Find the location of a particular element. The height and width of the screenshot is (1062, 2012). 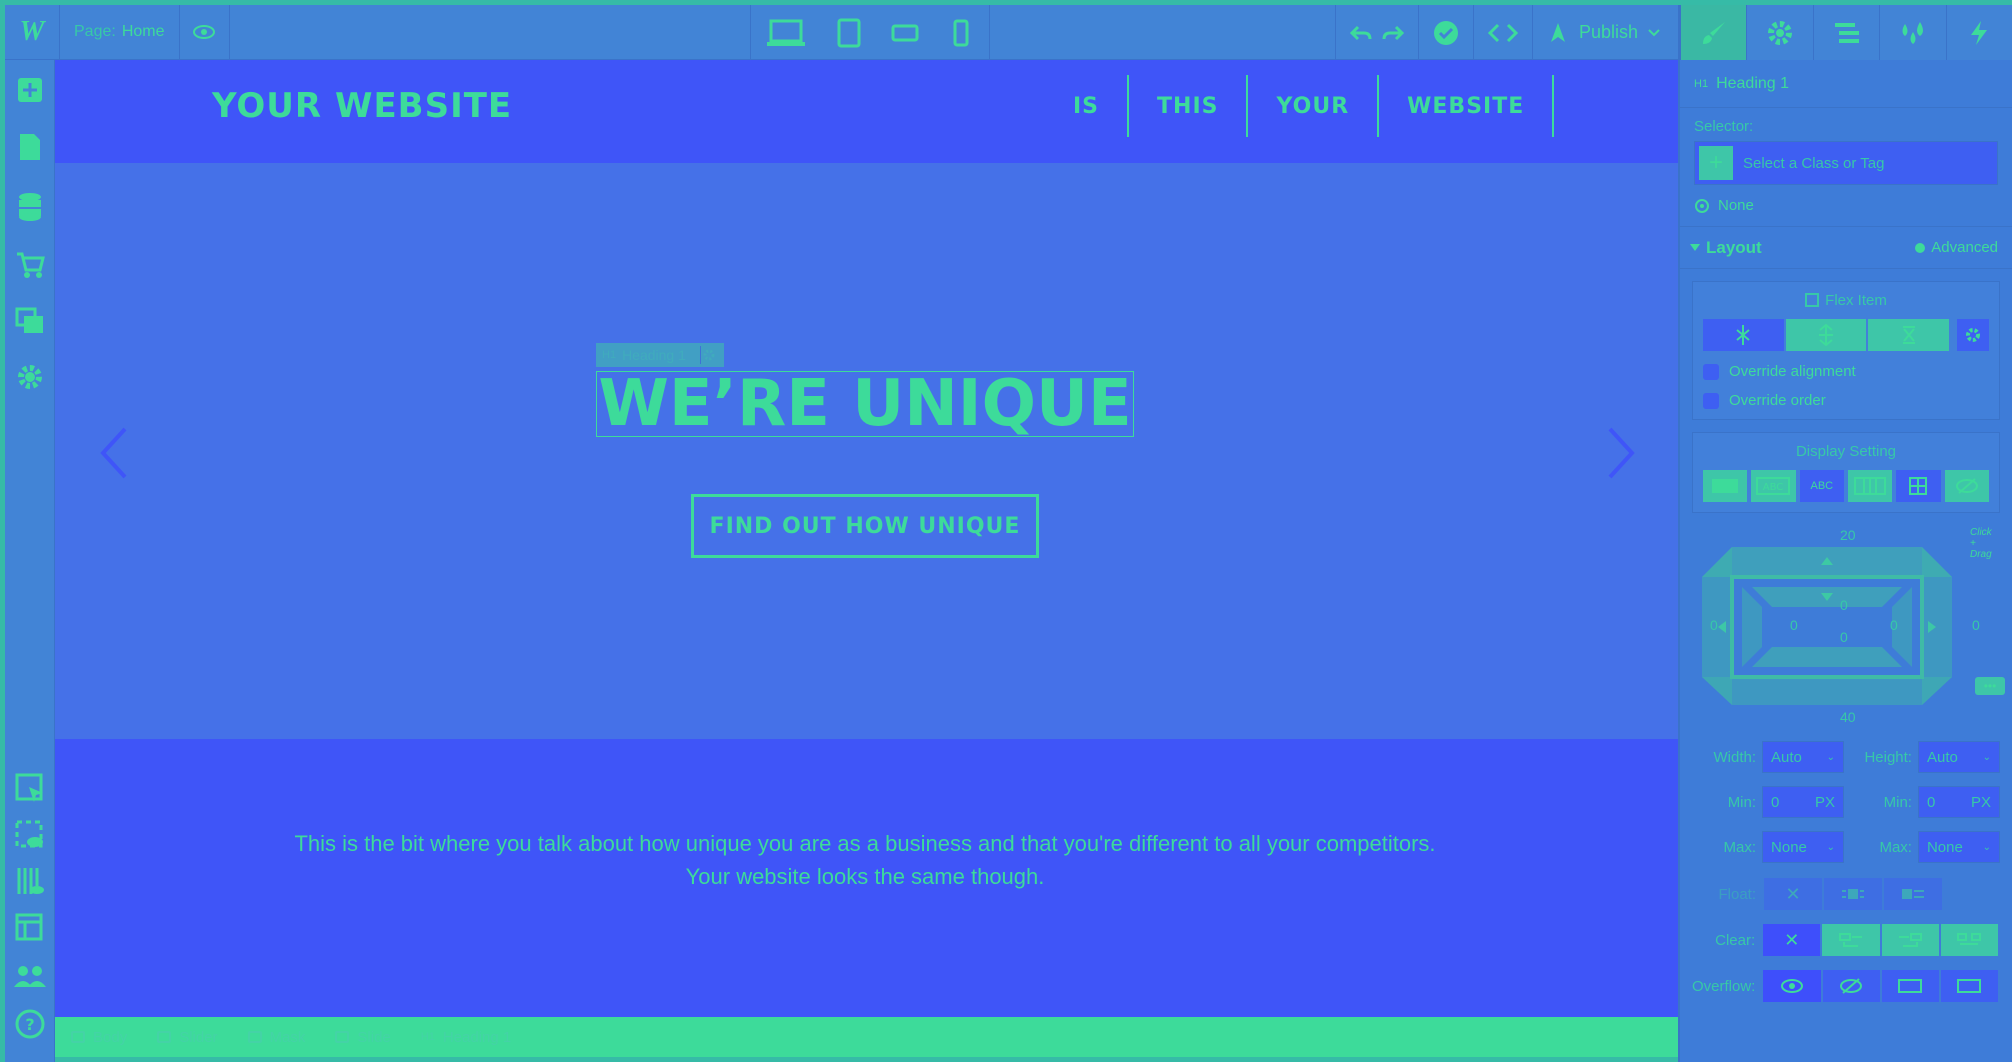

pages-icon is located at coordinates (30, 147).